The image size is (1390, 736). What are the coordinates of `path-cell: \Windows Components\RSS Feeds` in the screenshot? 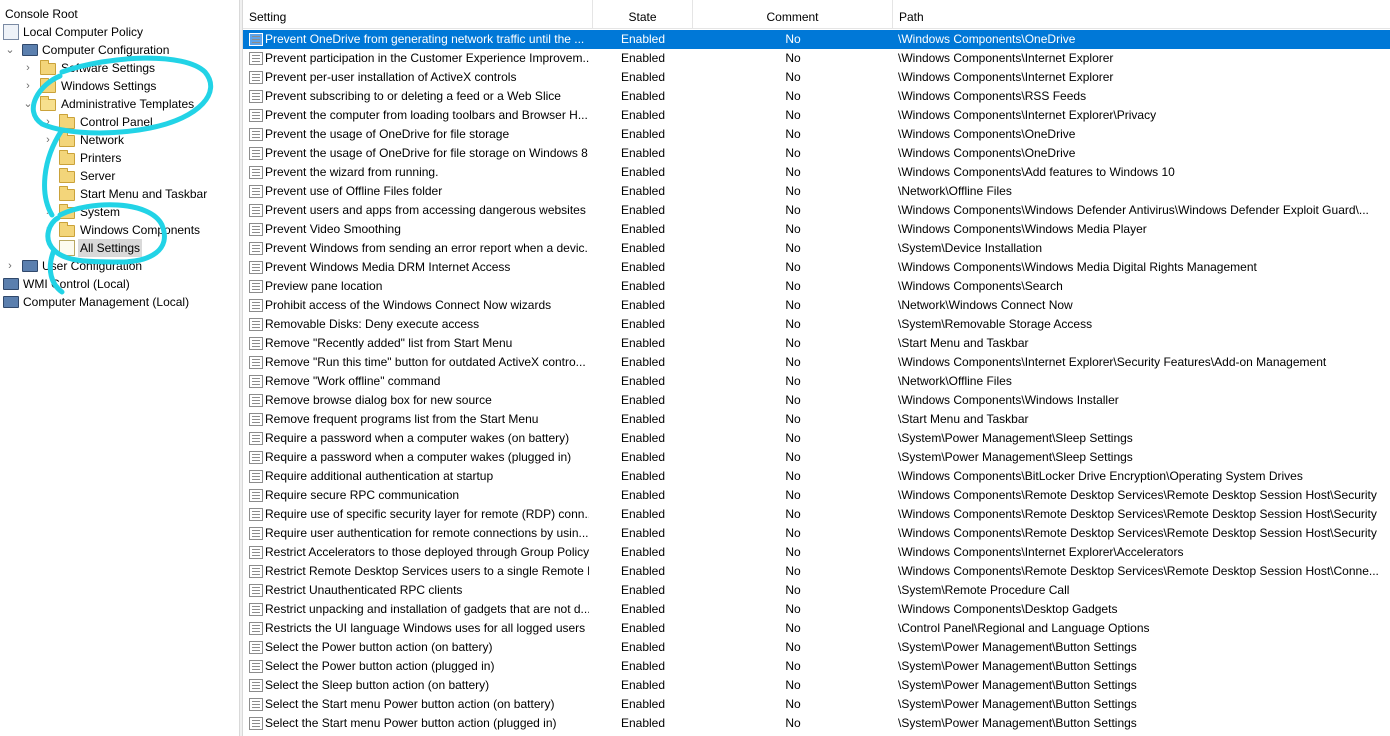 It's located at (992, 96).